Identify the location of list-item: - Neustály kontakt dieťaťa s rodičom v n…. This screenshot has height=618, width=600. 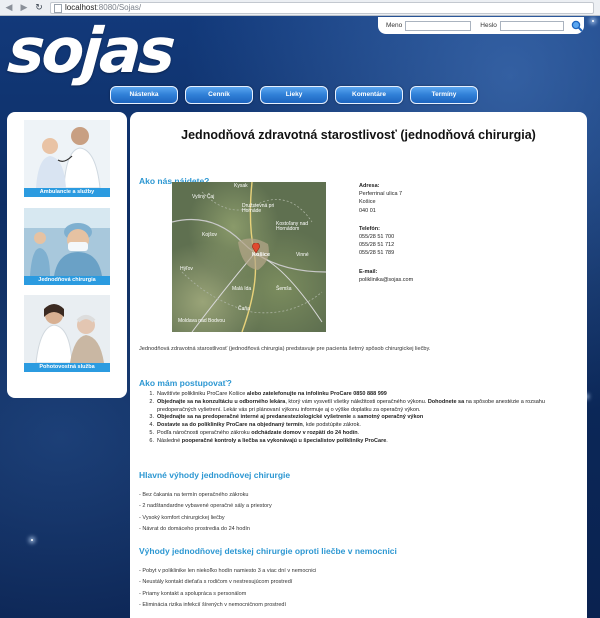
(216, 582).